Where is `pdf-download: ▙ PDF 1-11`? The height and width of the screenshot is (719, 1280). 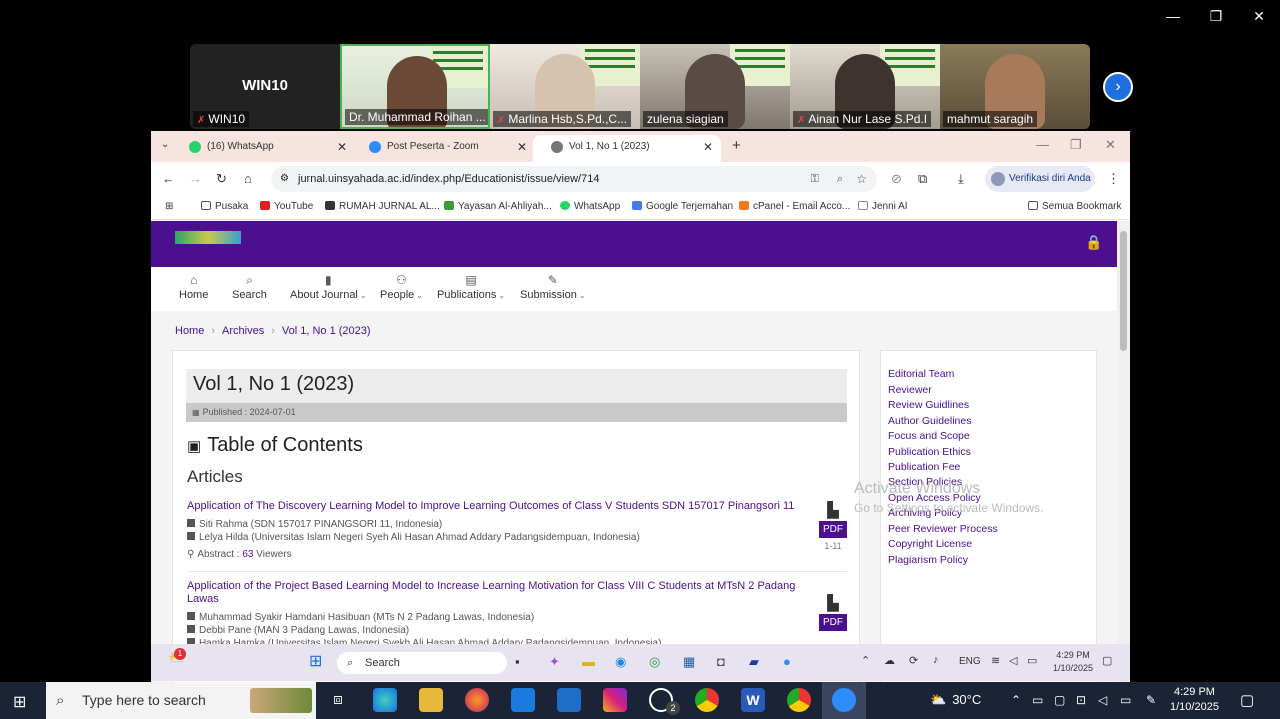
pdf-download: ▙ PDF 1-11 is located at coordinates (833, 526).